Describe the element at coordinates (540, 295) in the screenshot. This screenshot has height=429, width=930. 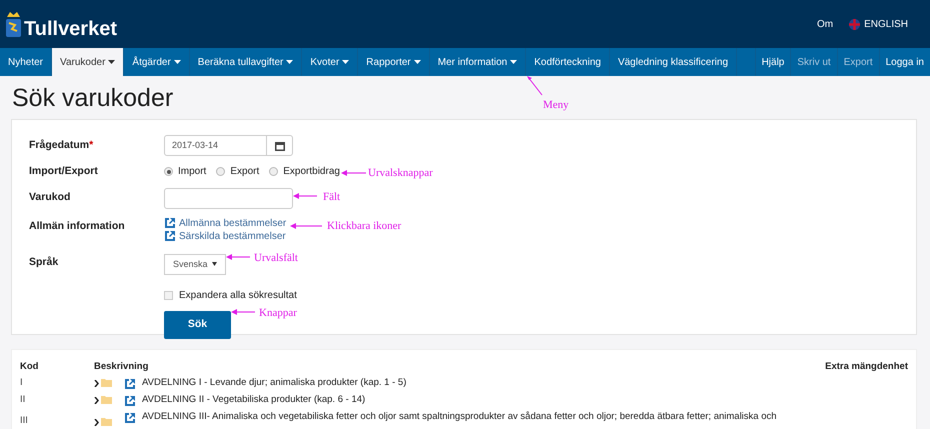
I see `expand-checkbox: Expandera alla sökresultat` at that location.